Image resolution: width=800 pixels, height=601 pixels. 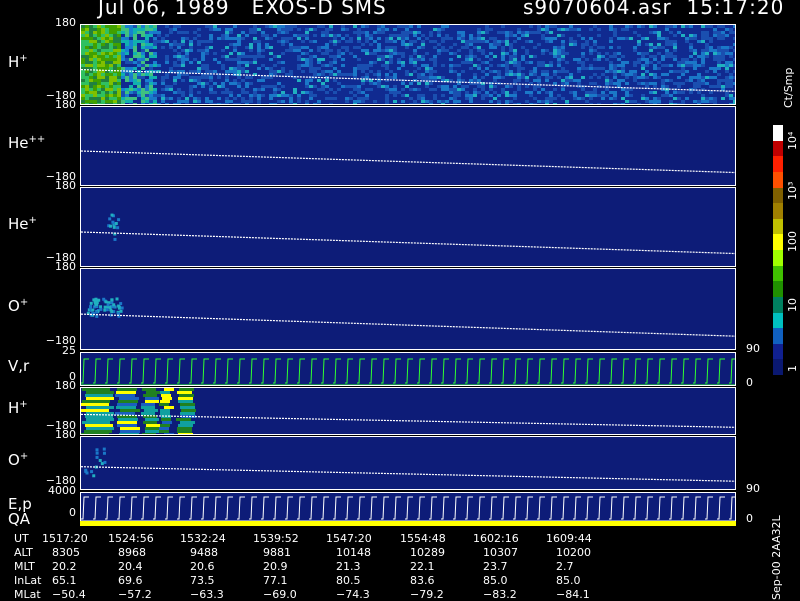 I want to click on header-file: s9070604.asr 15:17:20, so click(x=654, y=9).